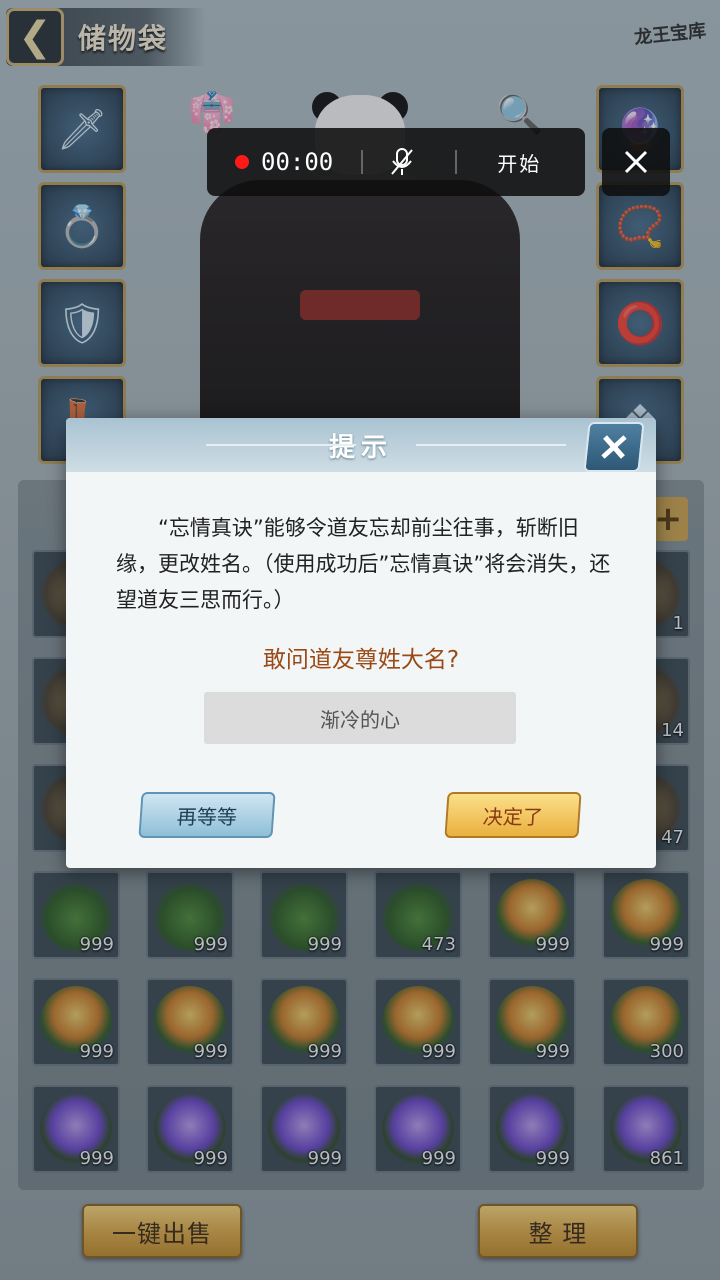 The width and height of the screenshot is (720, 1280). What do you see at coordinates (360, 718) in the screenshot?
I see `name-input` at bounding box center [360, 718].